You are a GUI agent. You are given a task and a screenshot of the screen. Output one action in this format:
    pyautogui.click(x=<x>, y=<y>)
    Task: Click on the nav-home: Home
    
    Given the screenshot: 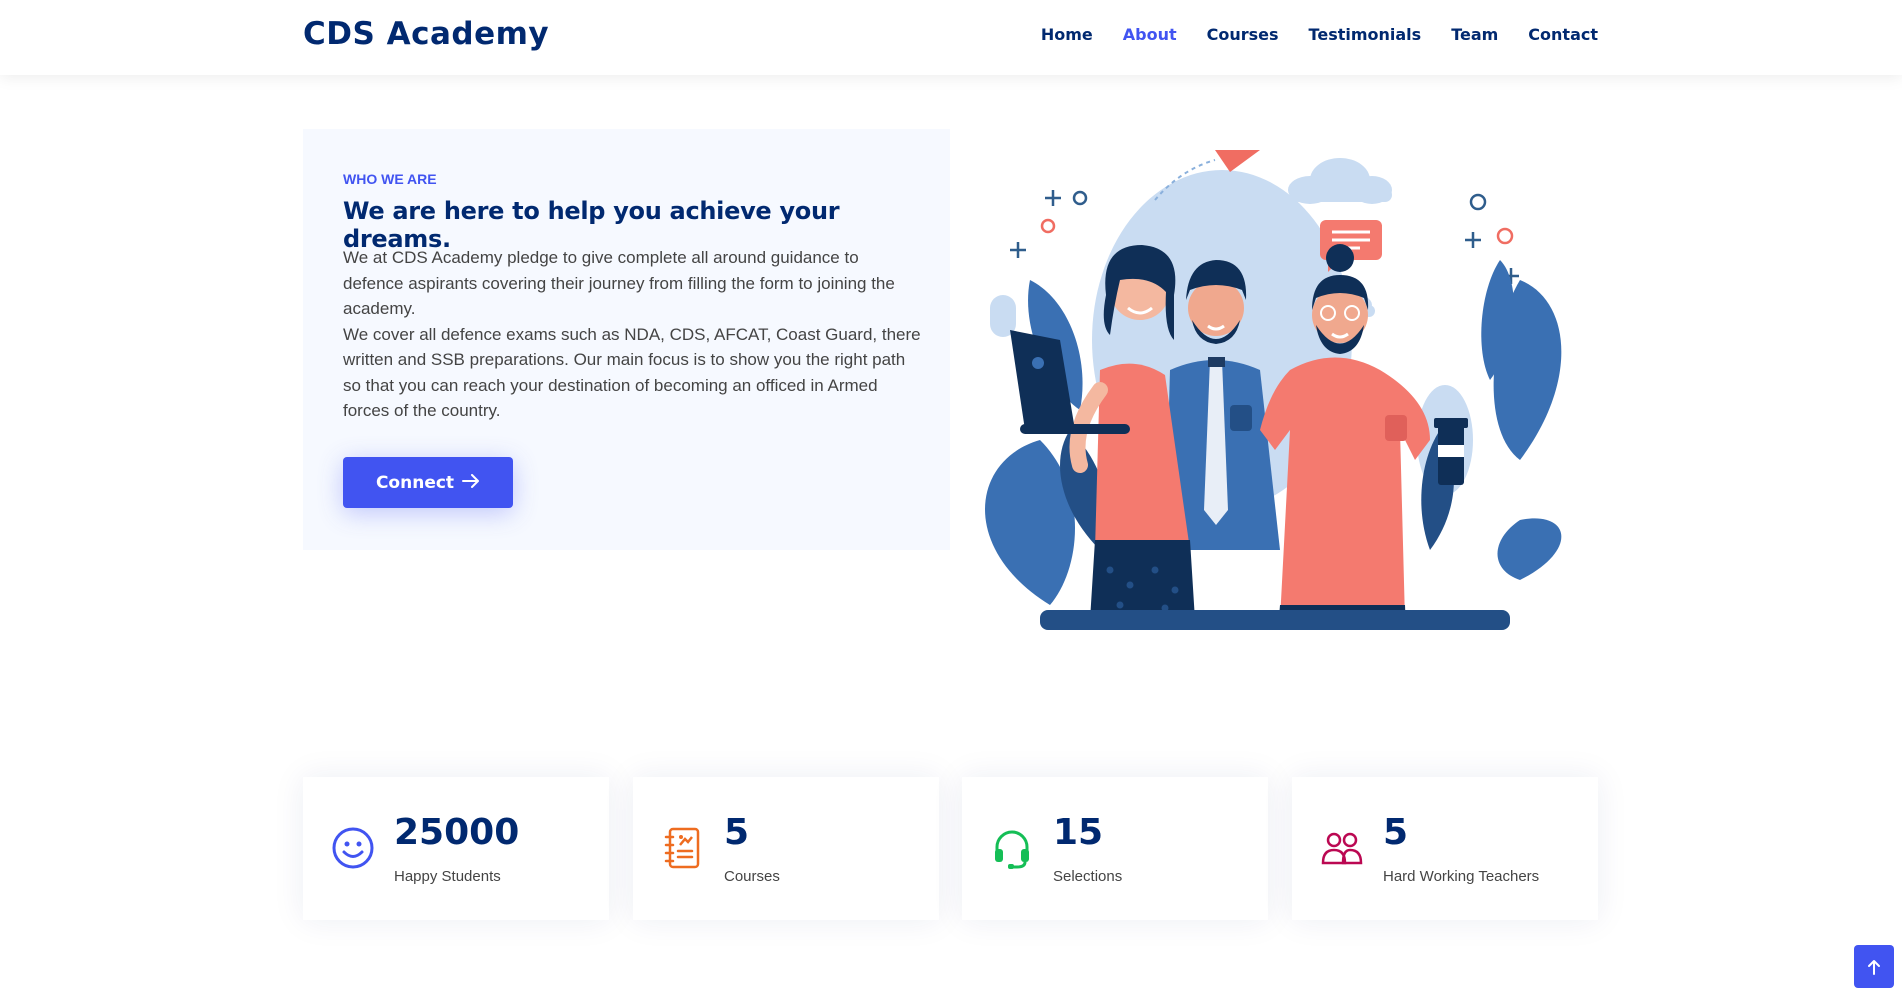 What is the action you would take?
    pyautogui.click(x=1067, y=35)
    